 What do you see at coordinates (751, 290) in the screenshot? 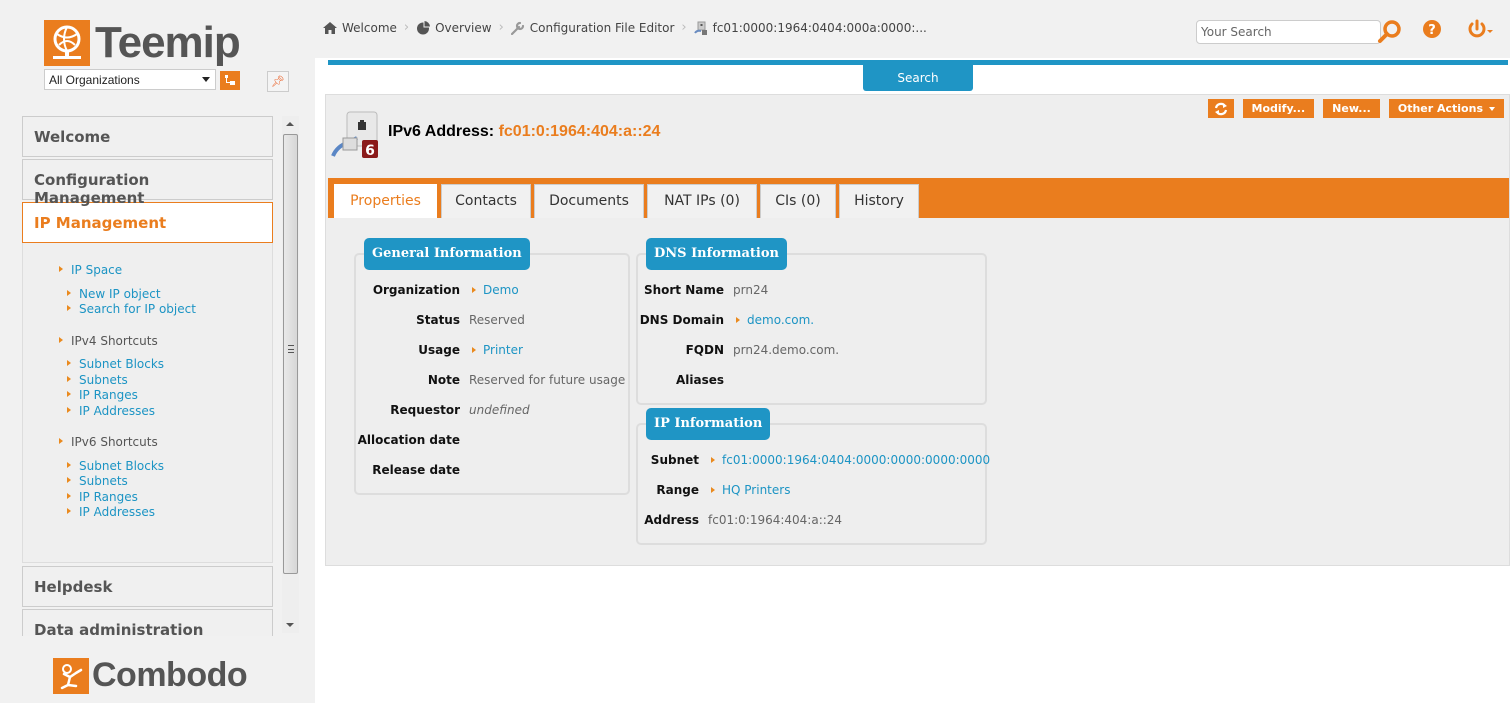
I see `field-value: prn24` at bounding box center [751, 290].